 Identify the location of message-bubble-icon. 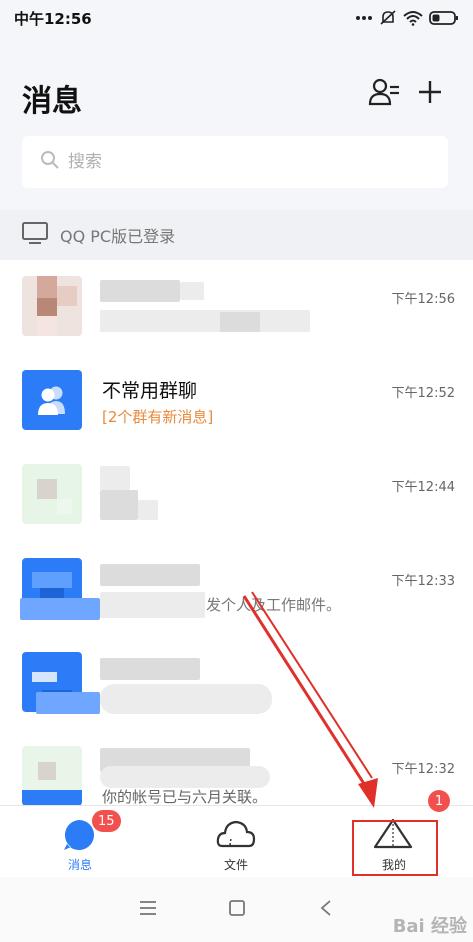
(79, 837).